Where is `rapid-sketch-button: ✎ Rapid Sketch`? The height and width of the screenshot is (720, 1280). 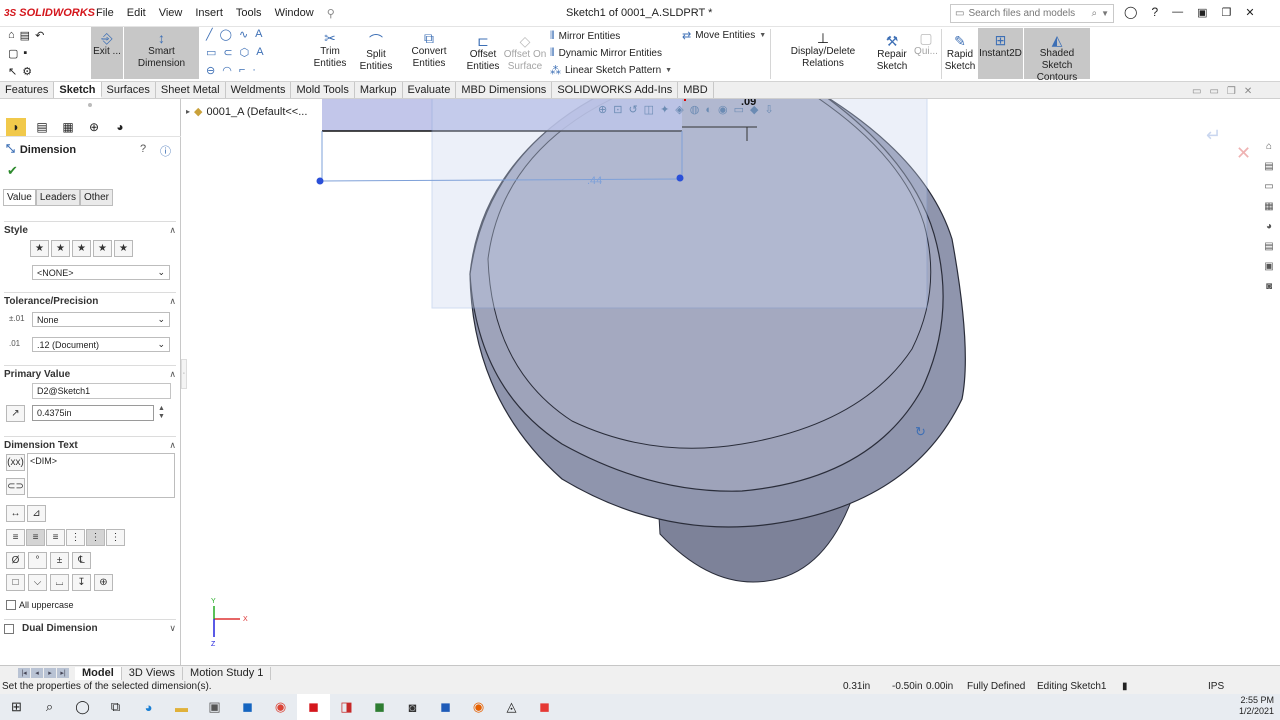 rapid-sketch-button: ✎ Rapid Sketch is located at coordinates (960, 55).